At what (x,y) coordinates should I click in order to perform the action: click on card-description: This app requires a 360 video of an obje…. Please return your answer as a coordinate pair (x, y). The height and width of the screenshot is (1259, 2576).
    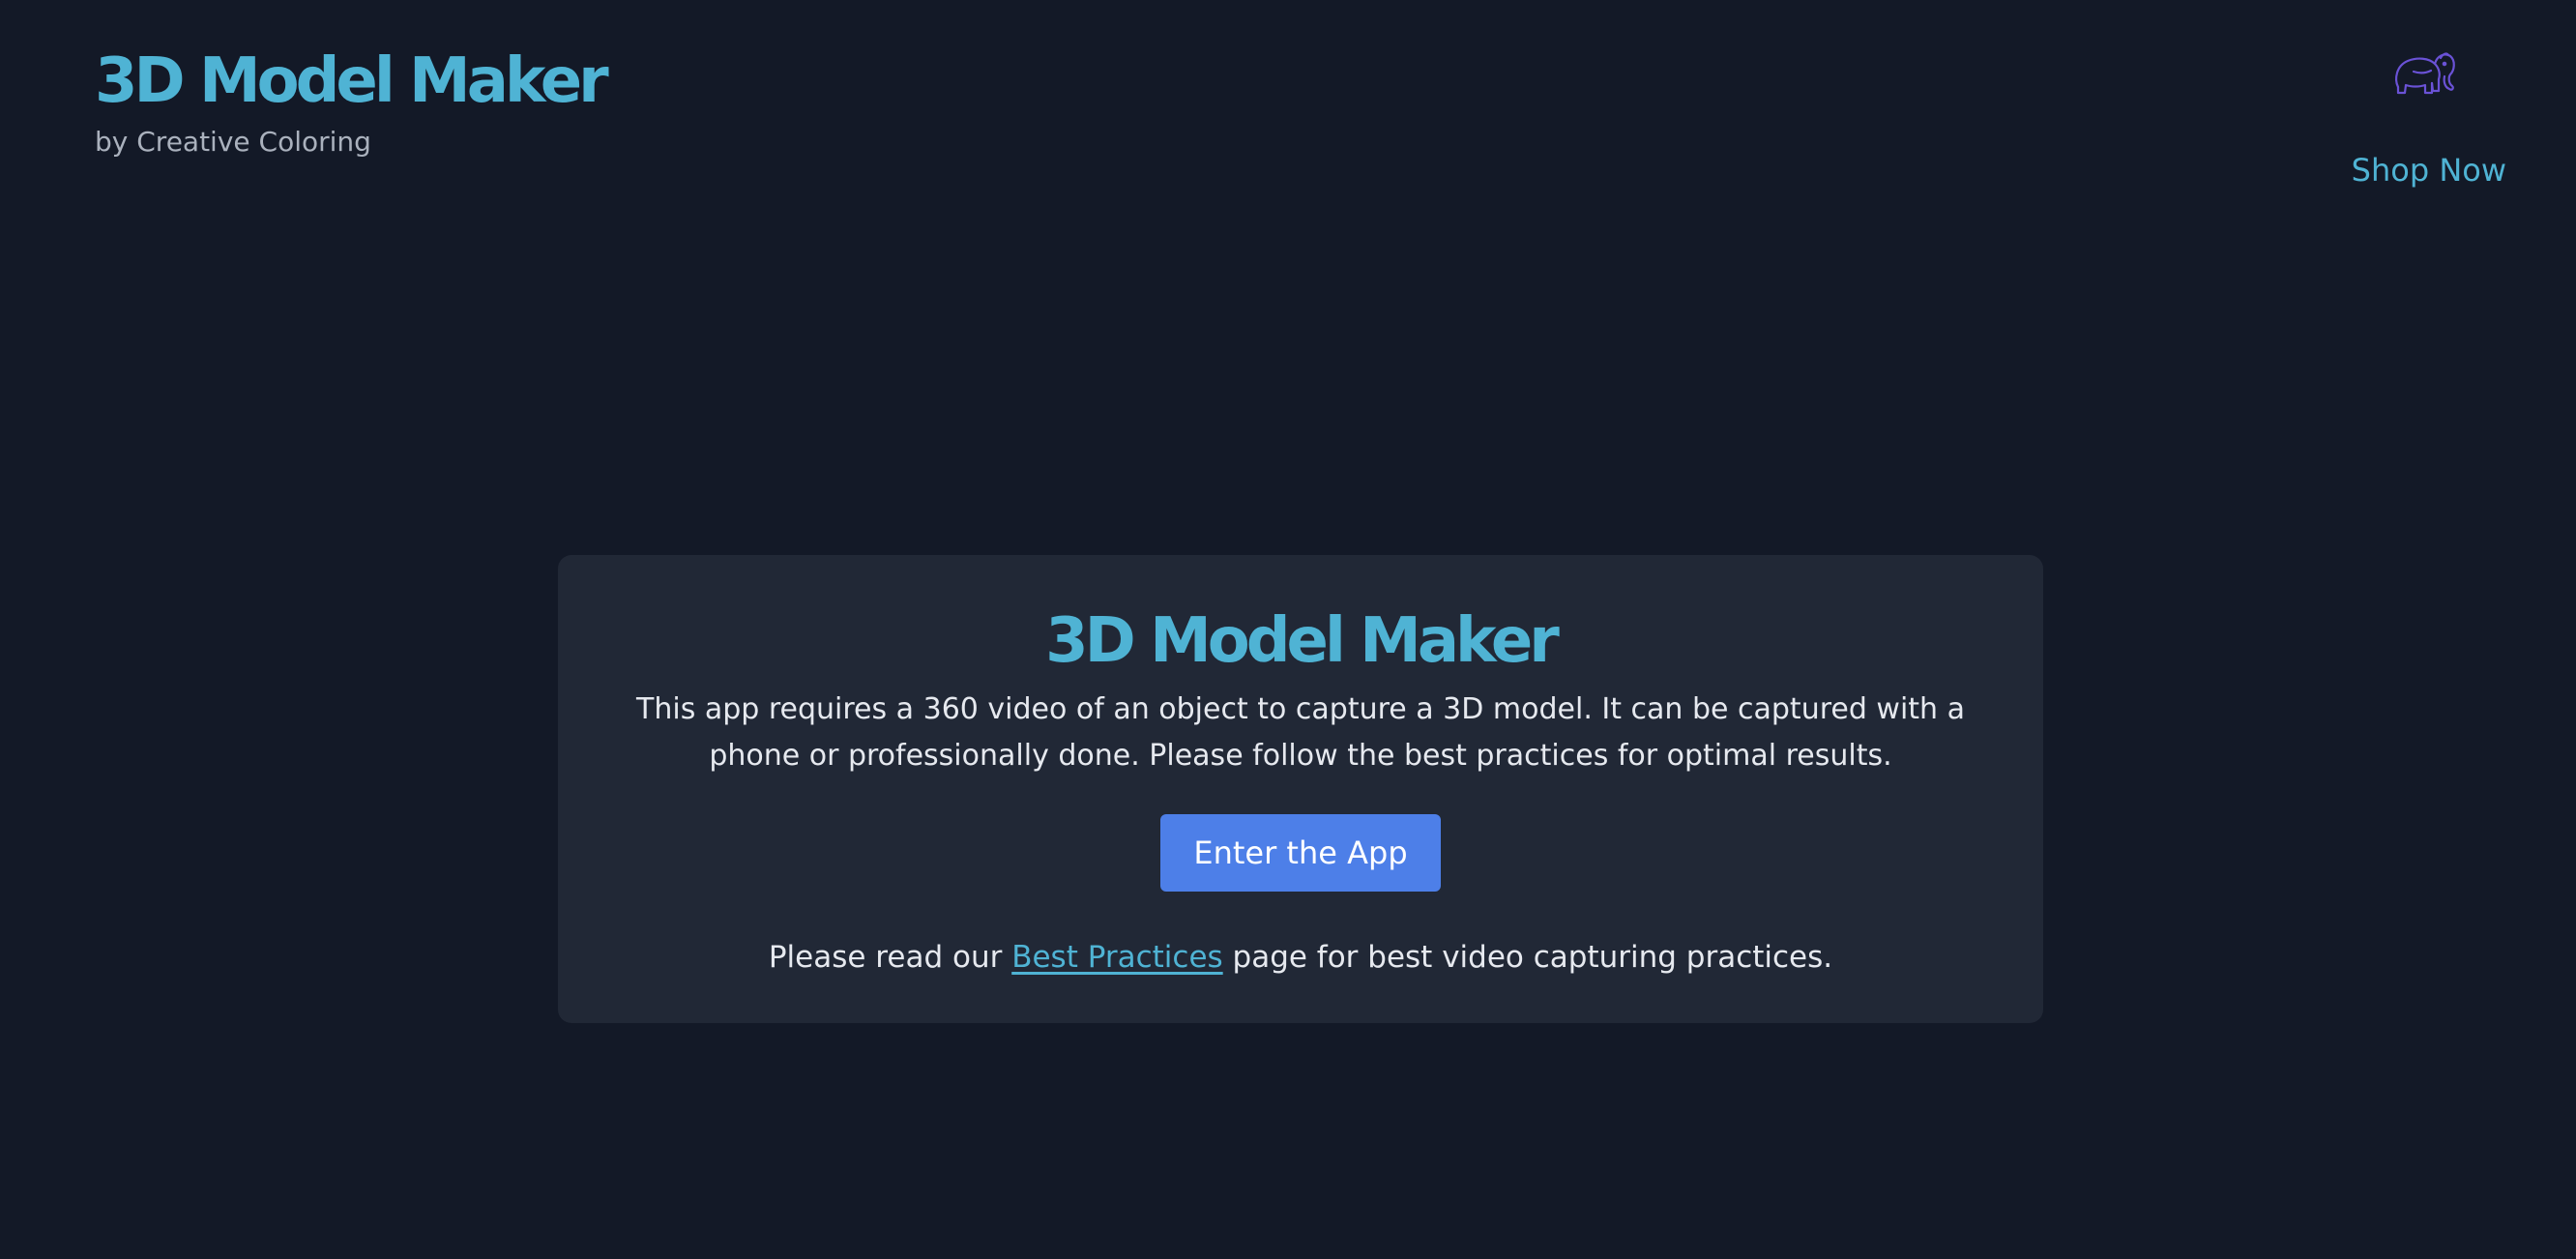
    Looking at the image, I should click on (1300, 732).